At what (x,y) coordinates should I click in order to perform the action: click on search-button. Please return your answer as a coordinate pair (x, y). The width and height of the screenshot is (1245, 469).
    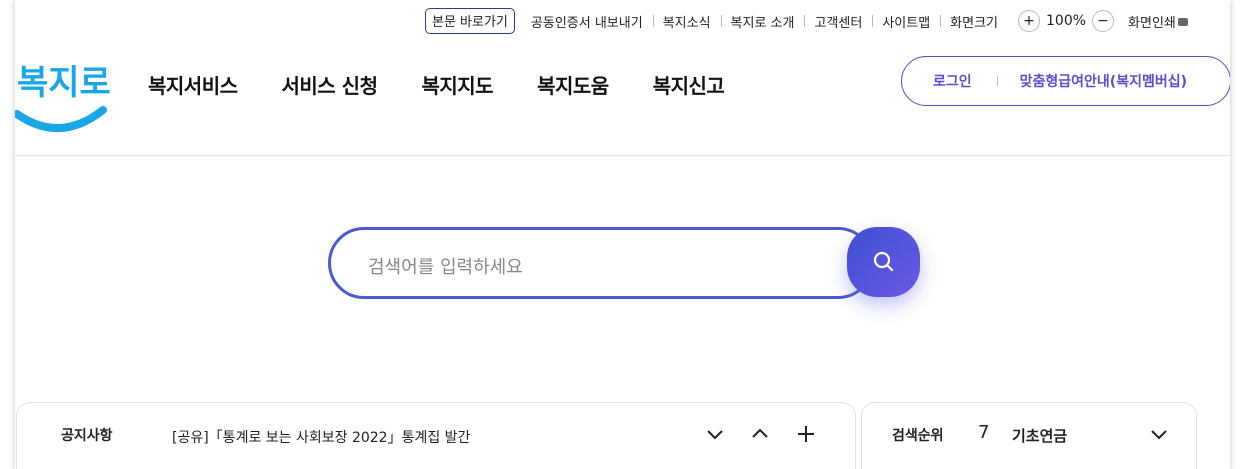
    Looking at the image, I should click on (883, 262).